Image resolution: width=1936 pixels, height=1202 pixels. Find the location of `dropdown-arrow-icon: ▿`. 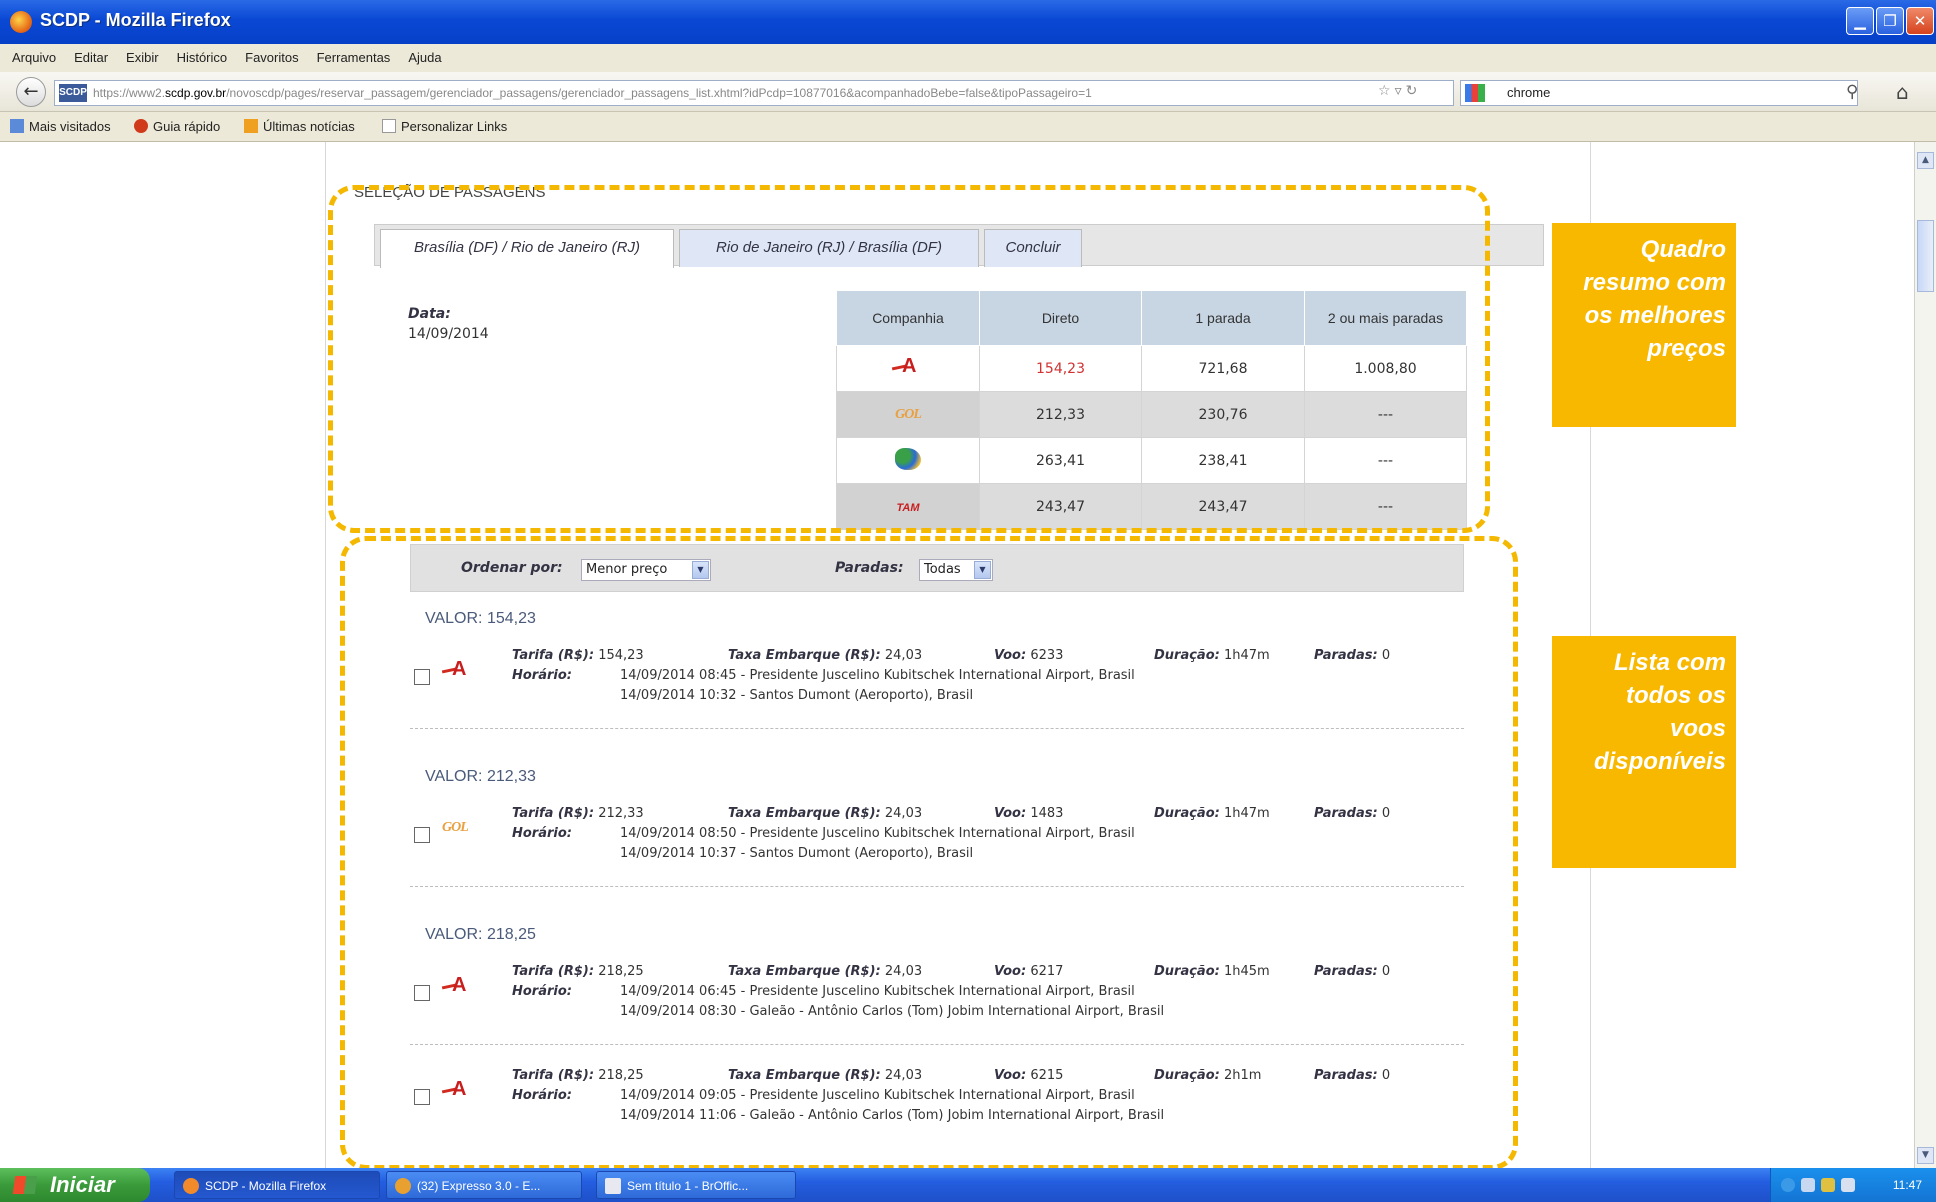

dropdown-arrow-icon: ▿ is located at coordinates (1400, 91).